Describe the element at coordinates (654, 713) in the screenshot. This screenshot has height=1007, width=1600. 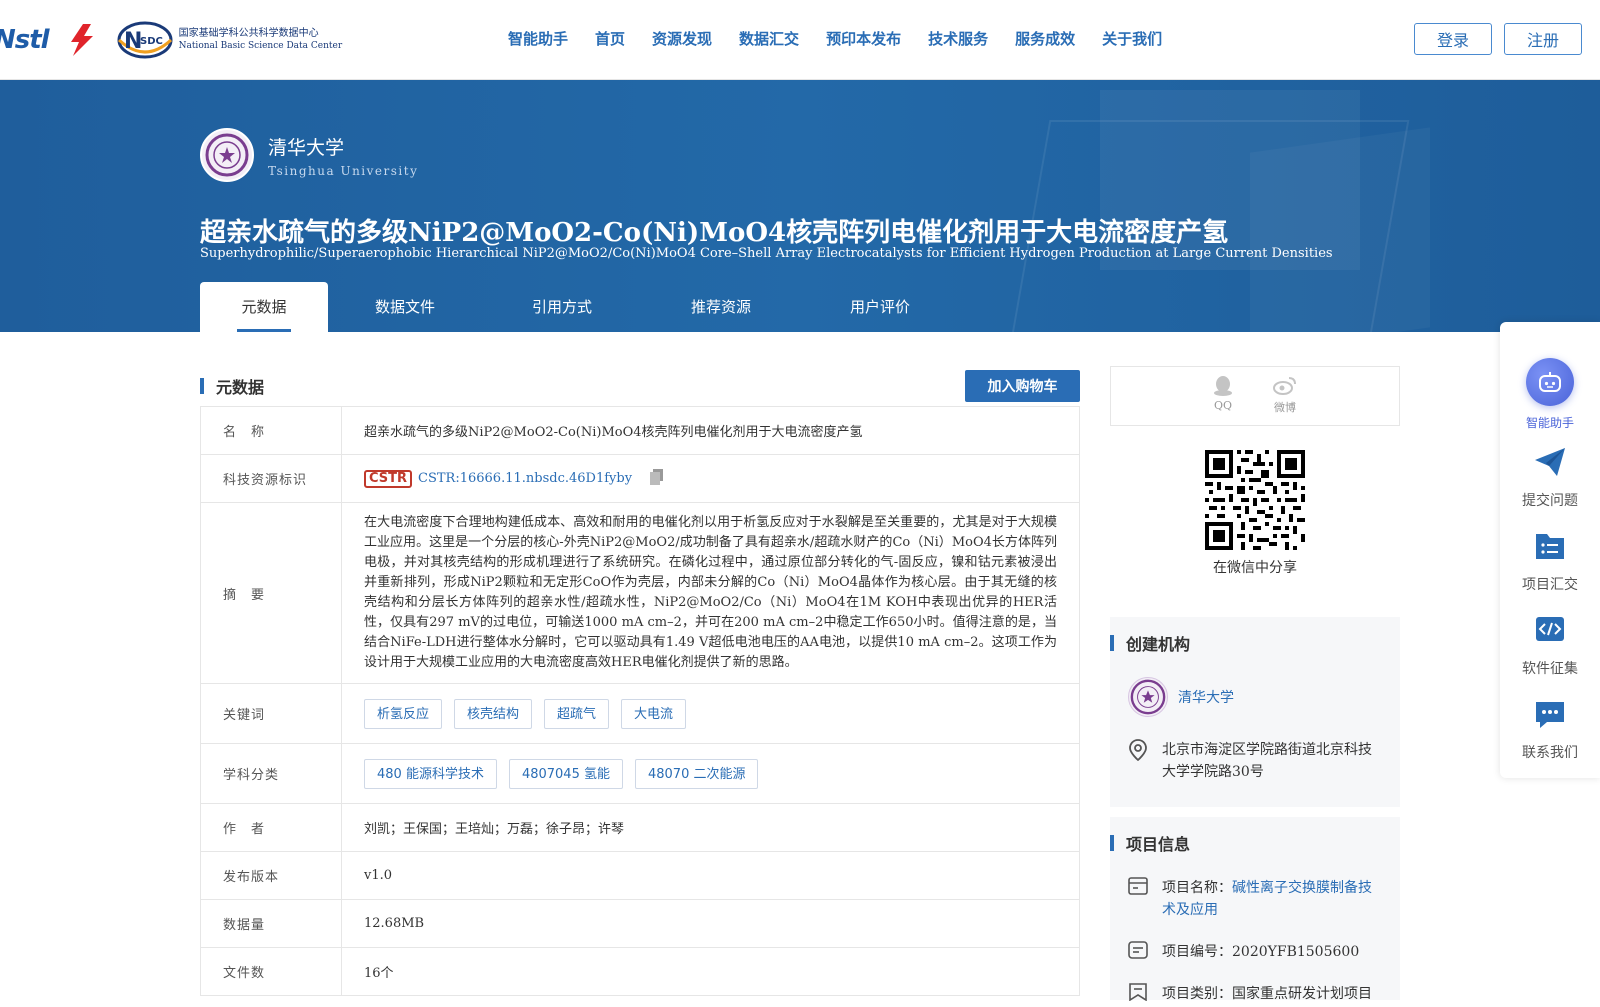
I see `keyword-tag: 大电流` at that location.